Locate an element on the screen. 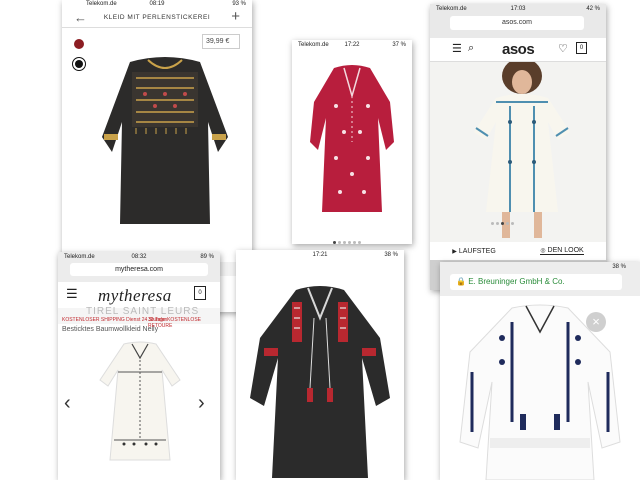  status-bar: Telekom.de 08:19 93 % is located at coordinates (157, 4).